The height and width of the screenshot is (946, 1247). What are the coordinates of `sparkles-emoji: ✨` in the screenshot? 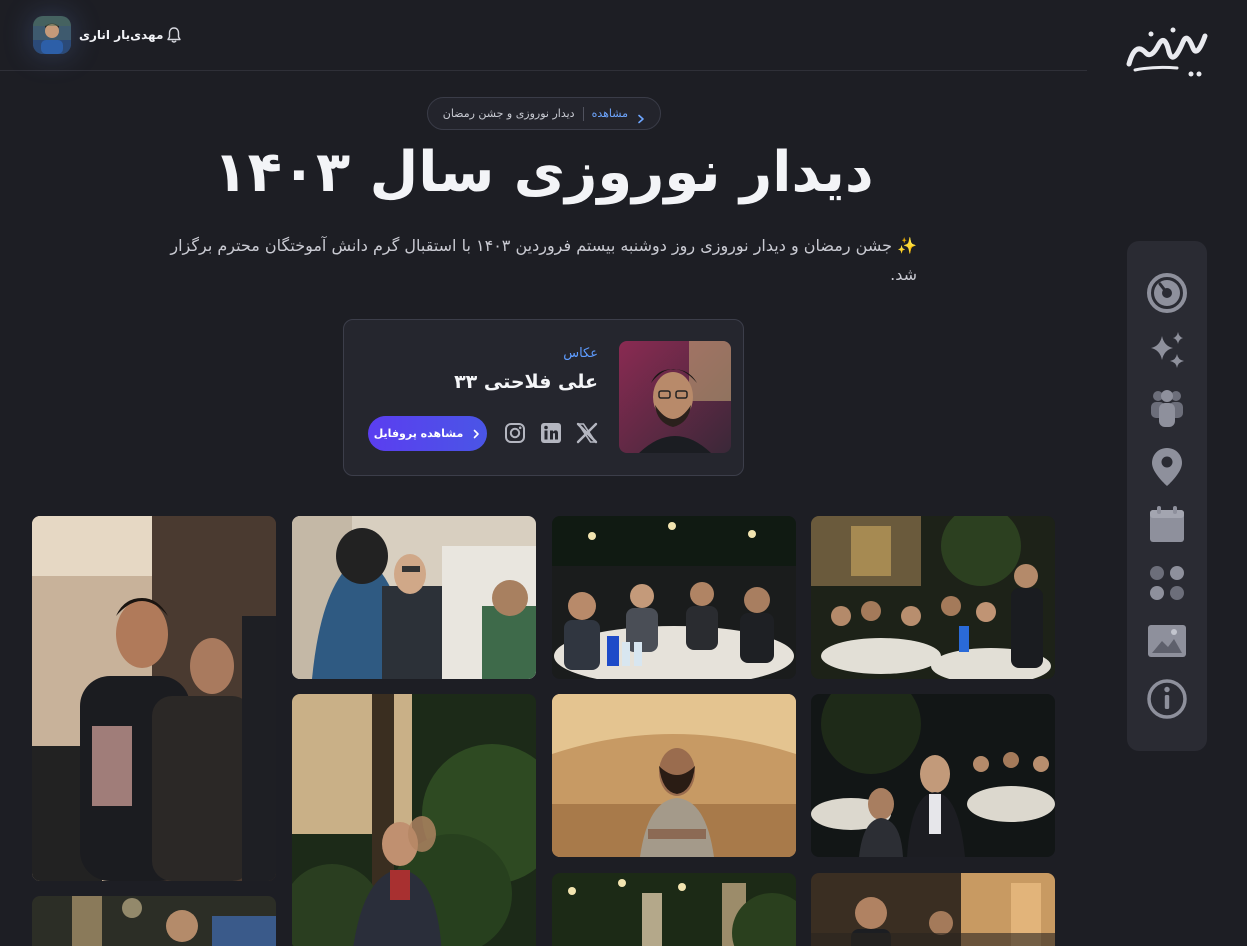 It's located at (907, 245).